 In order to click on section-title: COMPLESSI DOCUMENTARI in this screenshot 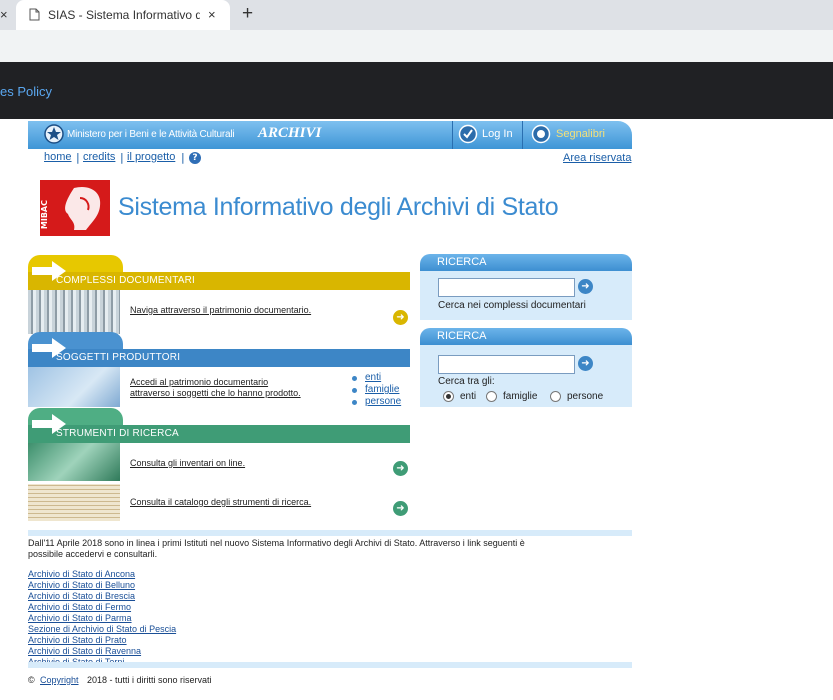, I will do `click(126, 280)`.